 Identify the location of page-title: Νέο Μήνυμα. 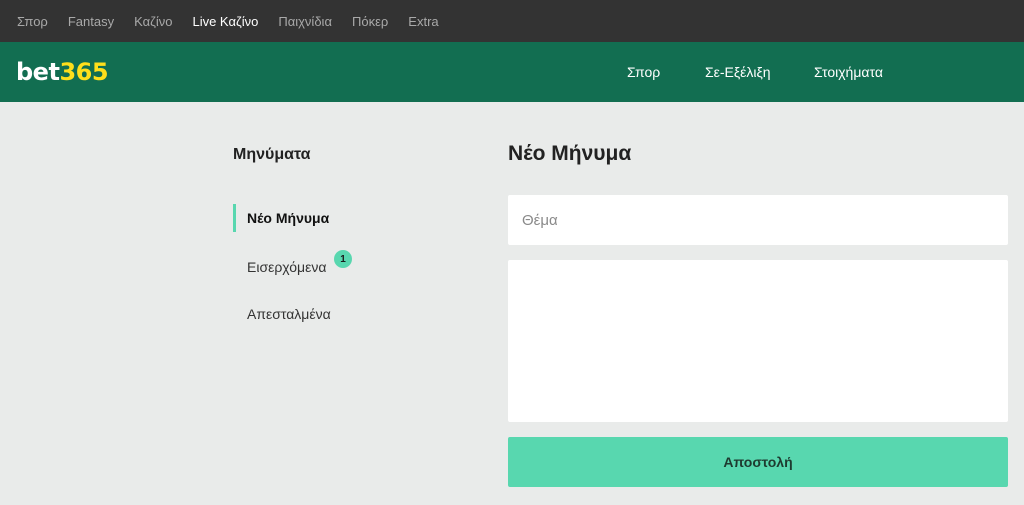
(570, 153).